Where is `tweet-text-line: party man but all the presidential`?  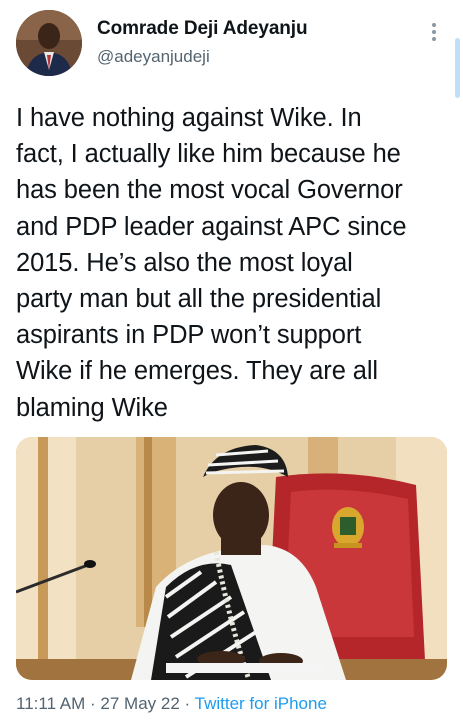
tweet-text-line: party man but all the presidential is located at coordinates (199, 299).